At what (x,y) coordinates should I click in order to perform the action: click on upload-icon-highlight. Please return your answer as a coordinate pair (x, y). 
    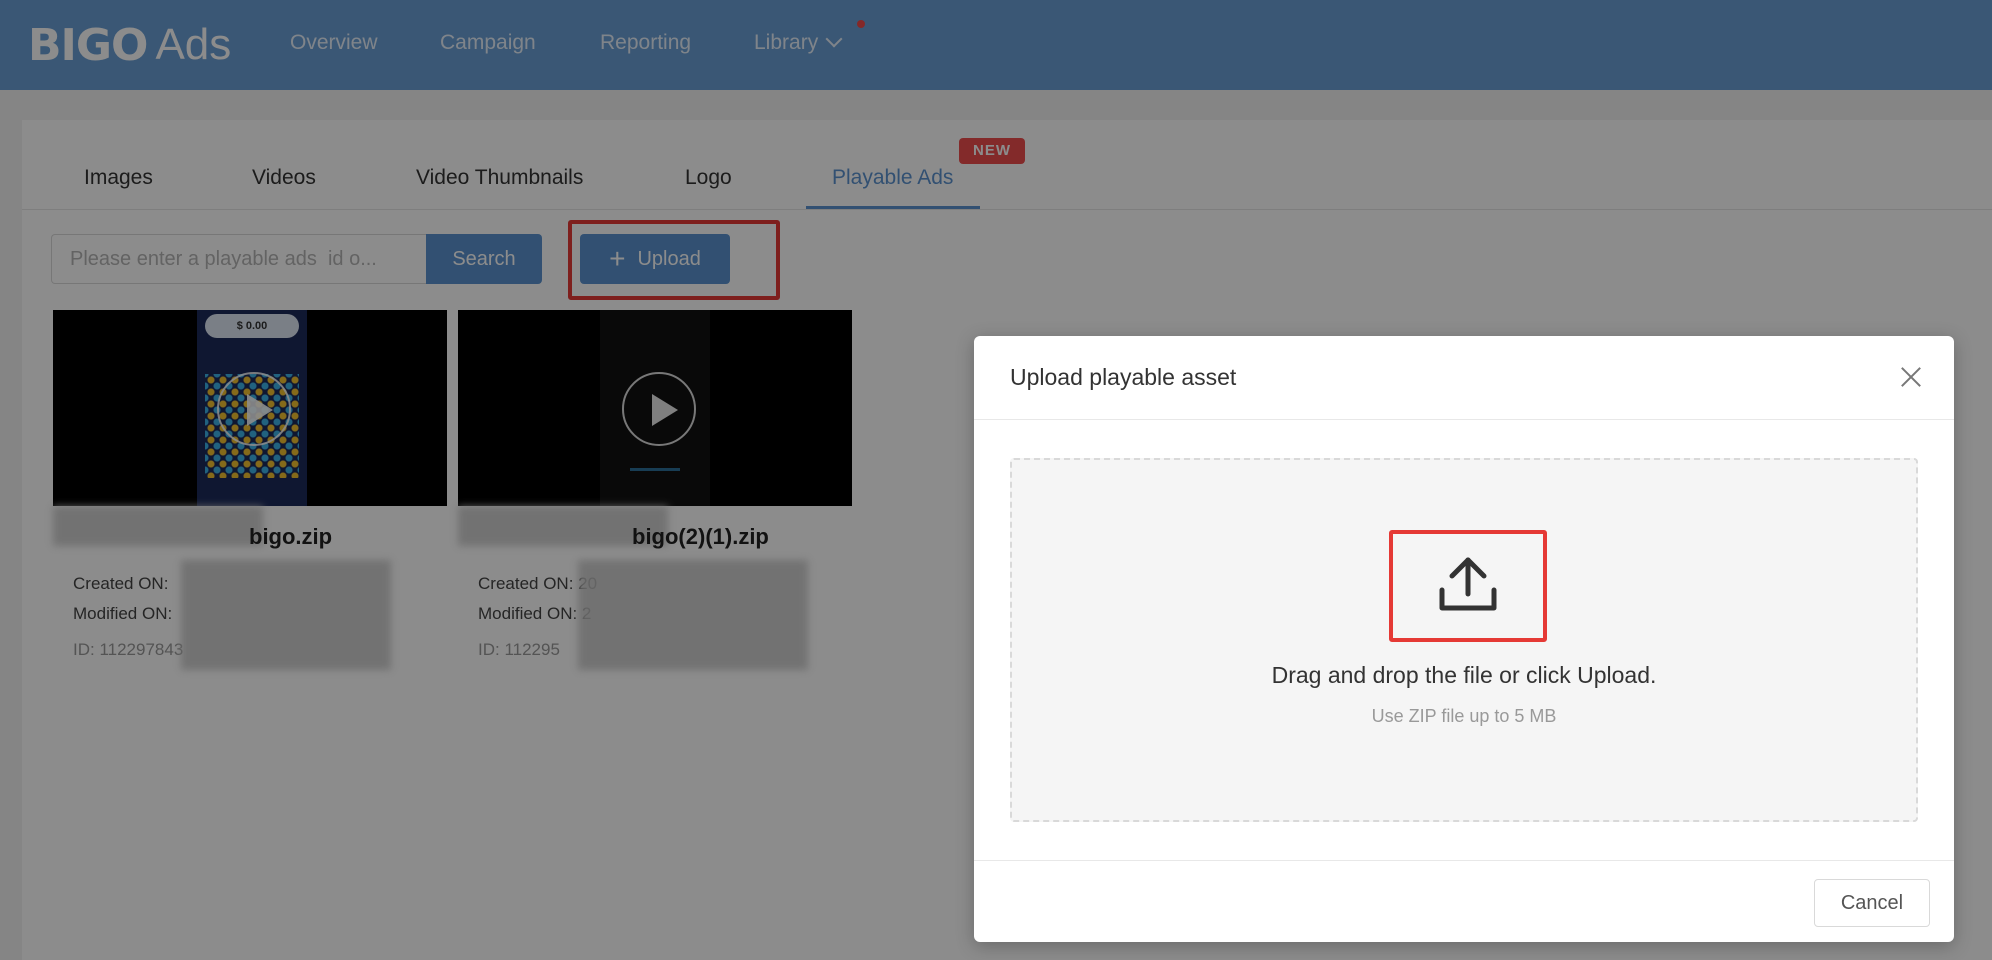
    Looking at the image, I should click on (1468, 586).